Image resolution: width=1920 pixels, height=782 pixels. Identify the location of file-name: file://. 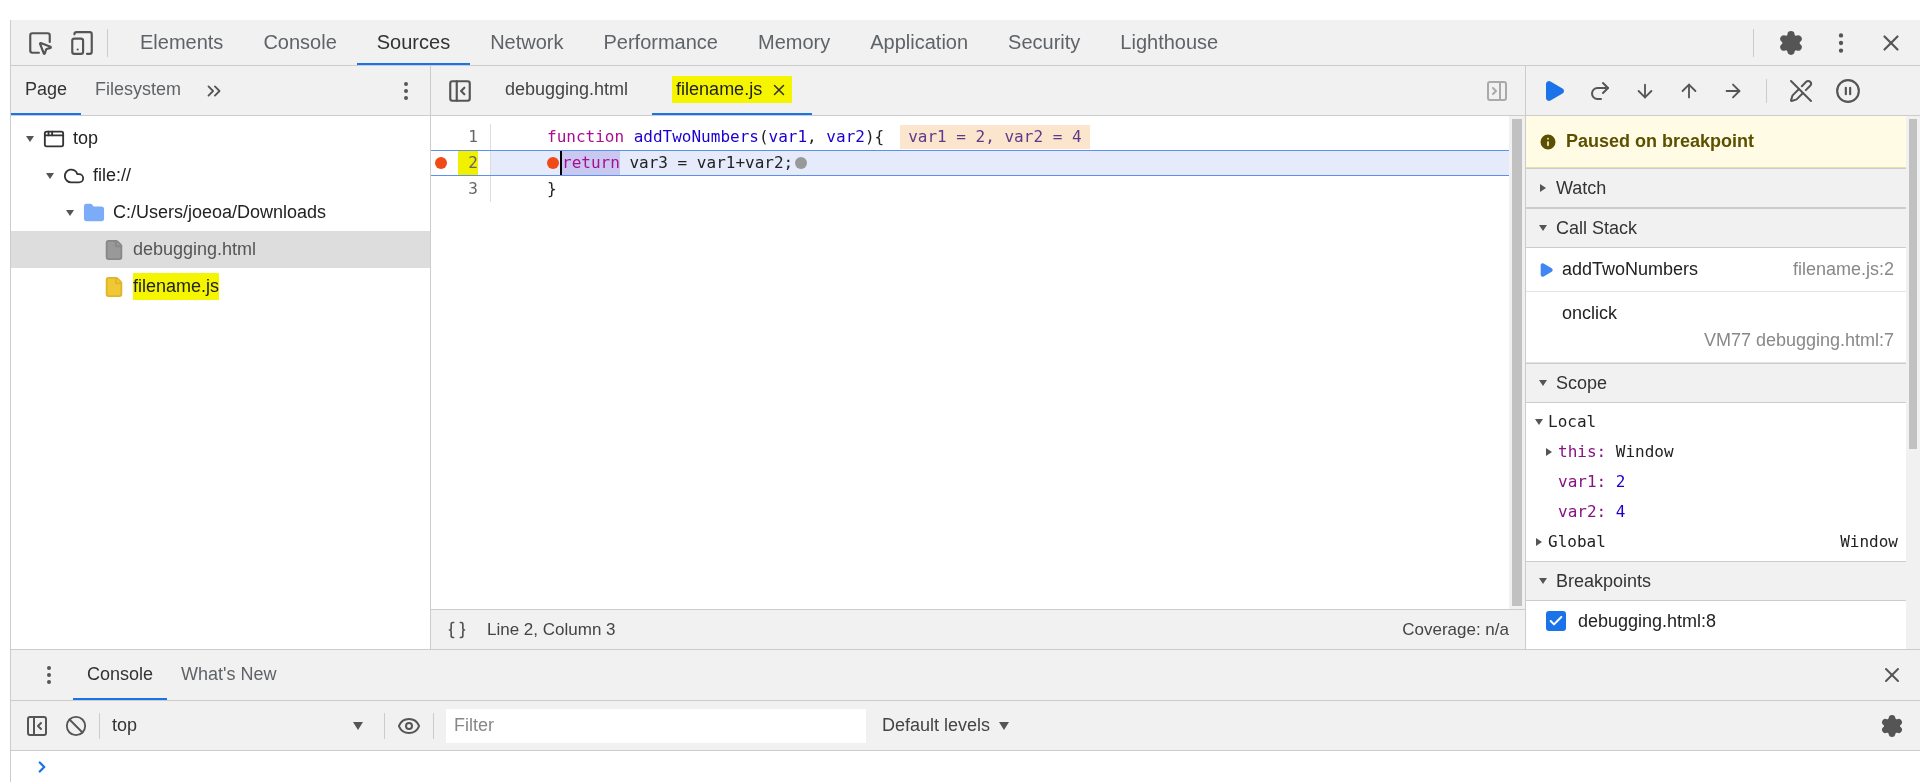
(112, 175).